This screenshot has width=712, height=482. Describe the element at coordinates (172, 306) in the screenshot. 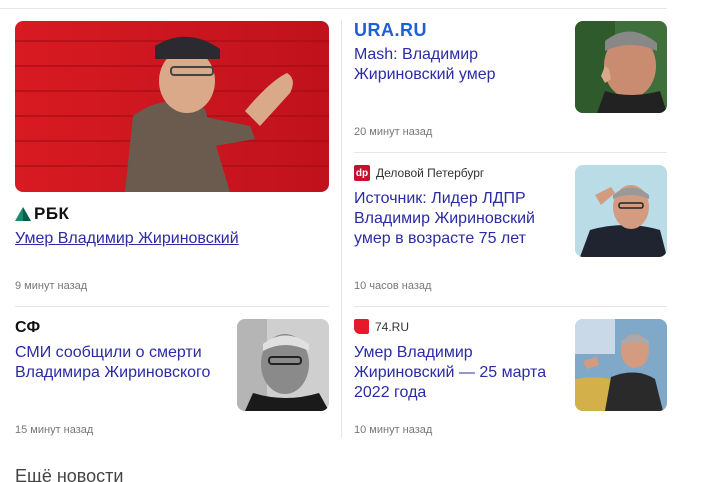

I see `row-divider-left` at that location.